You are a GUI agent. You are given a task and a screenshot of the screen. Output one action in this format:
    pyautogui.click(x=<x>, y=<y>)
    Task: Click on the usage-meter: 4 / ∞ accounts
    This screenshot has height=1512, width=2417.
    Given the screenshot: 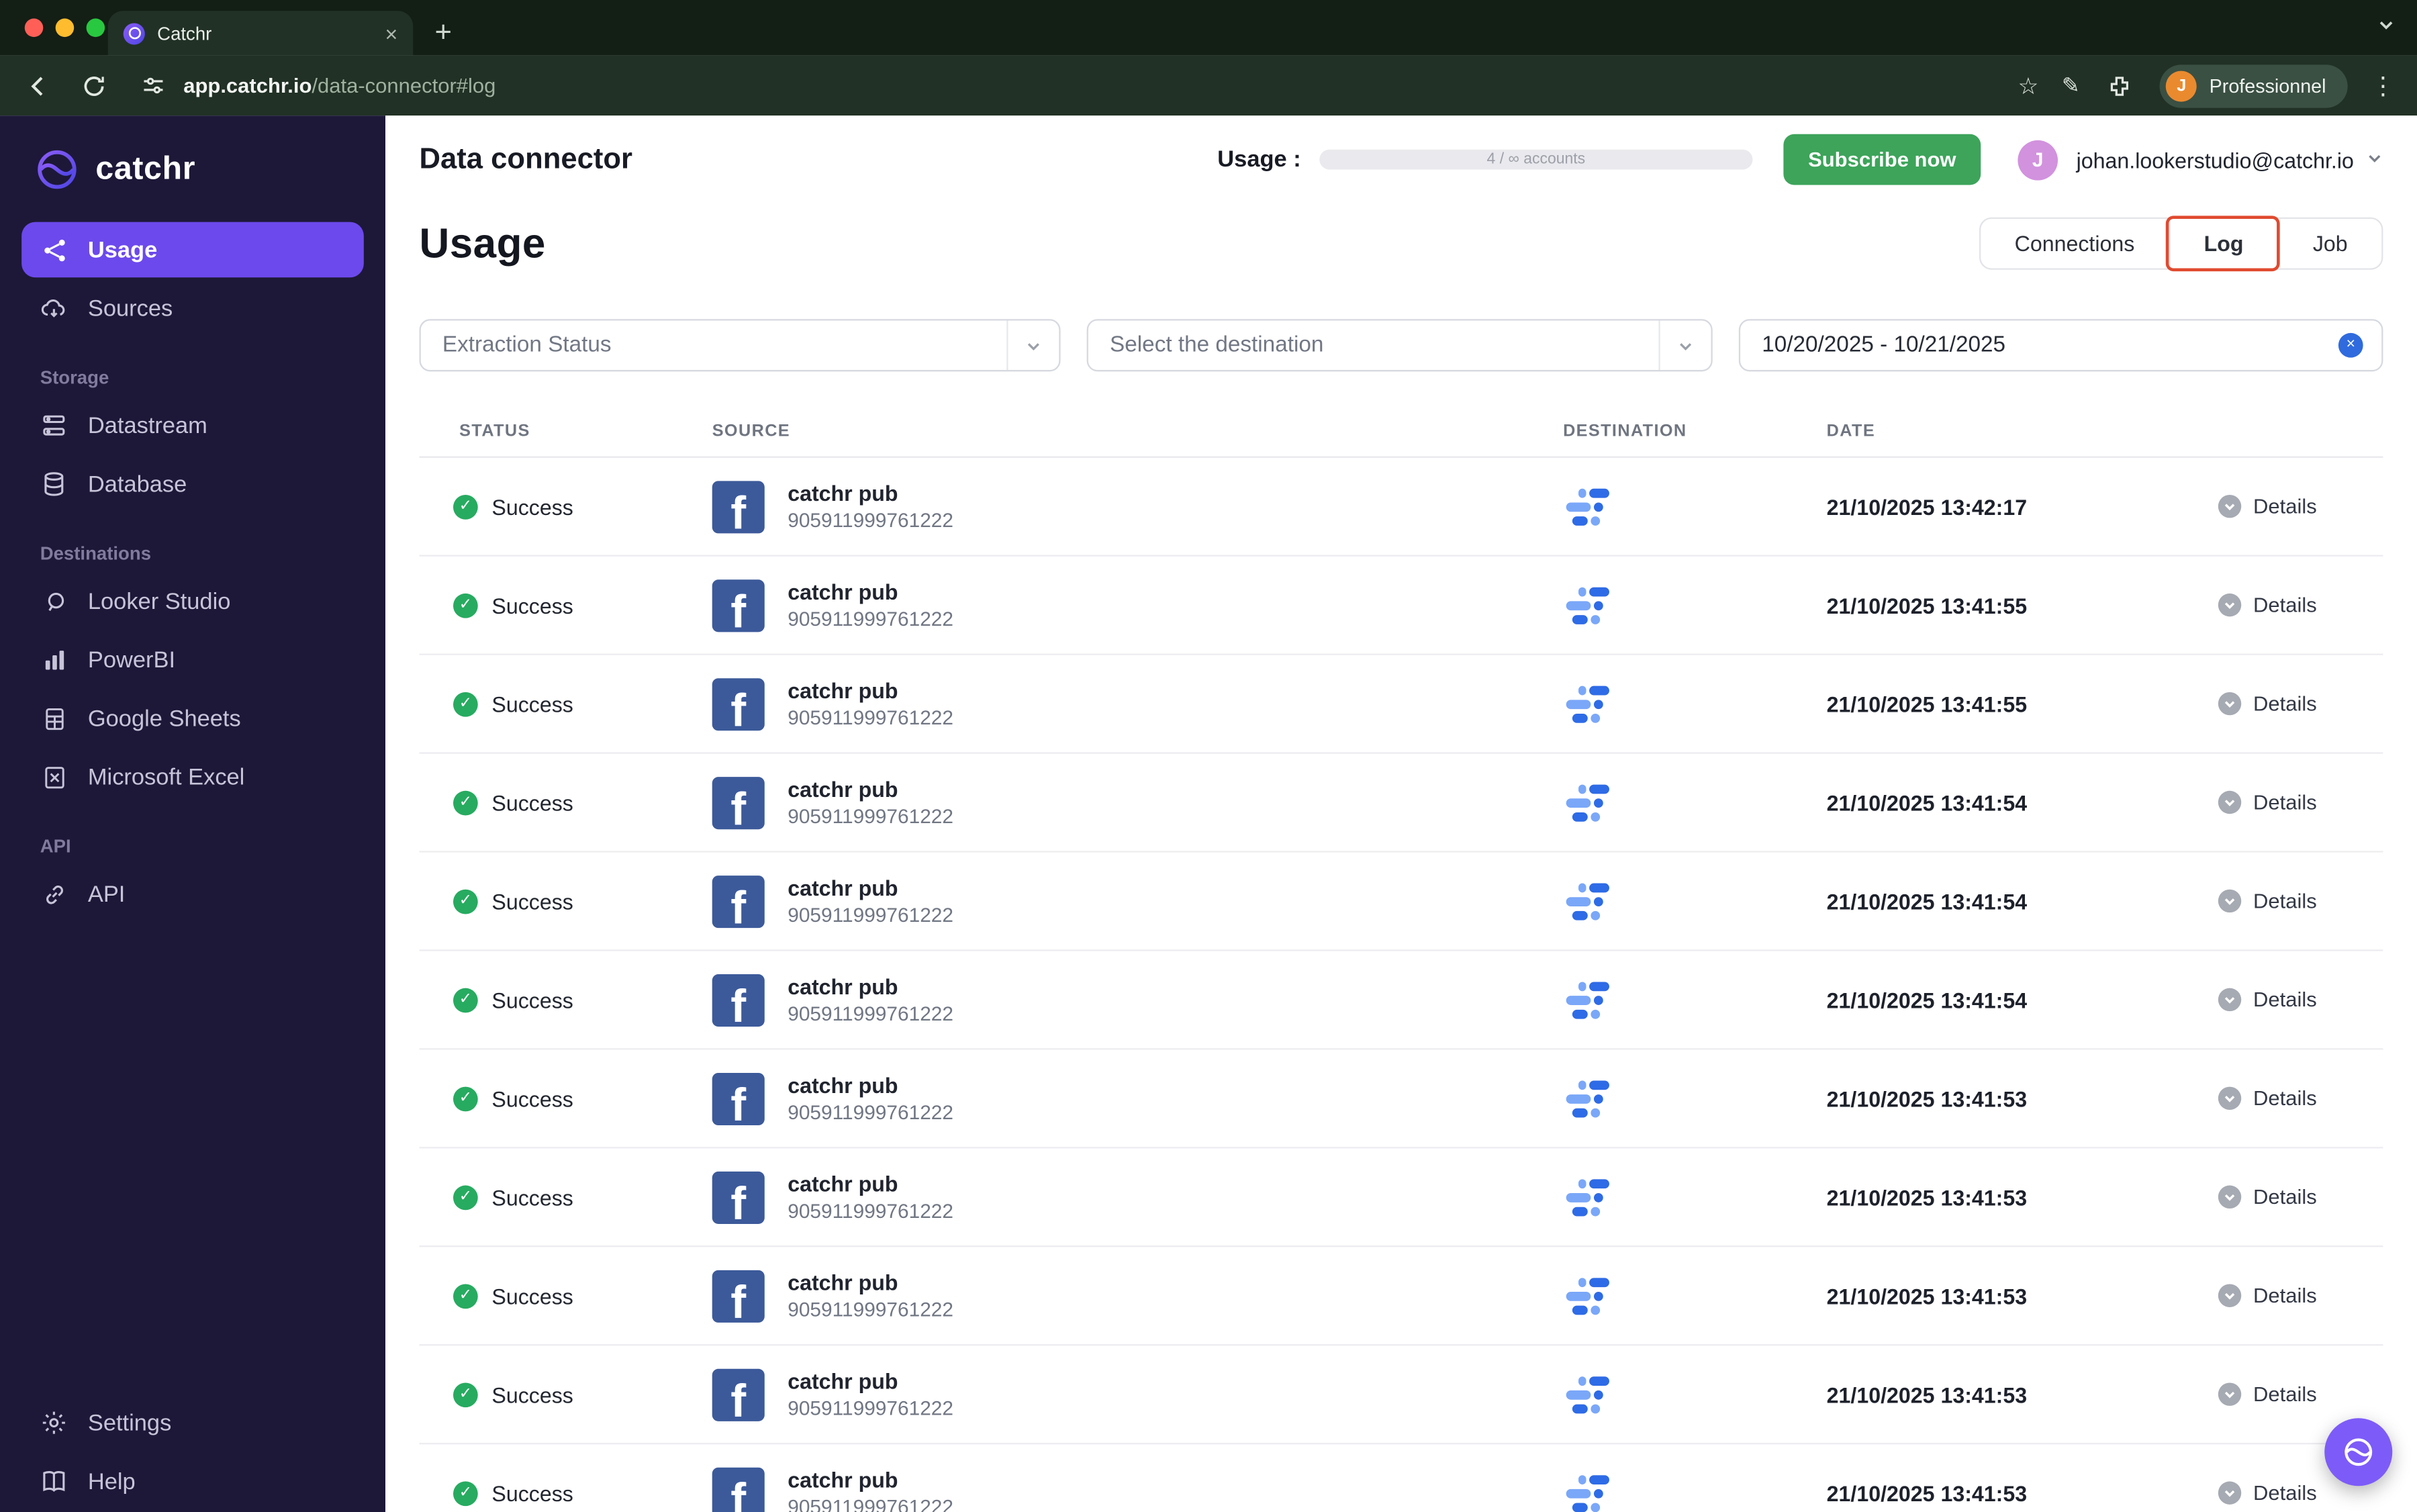 What is the action you would take?
    pyautogui.click(x=1536, y=159)
    